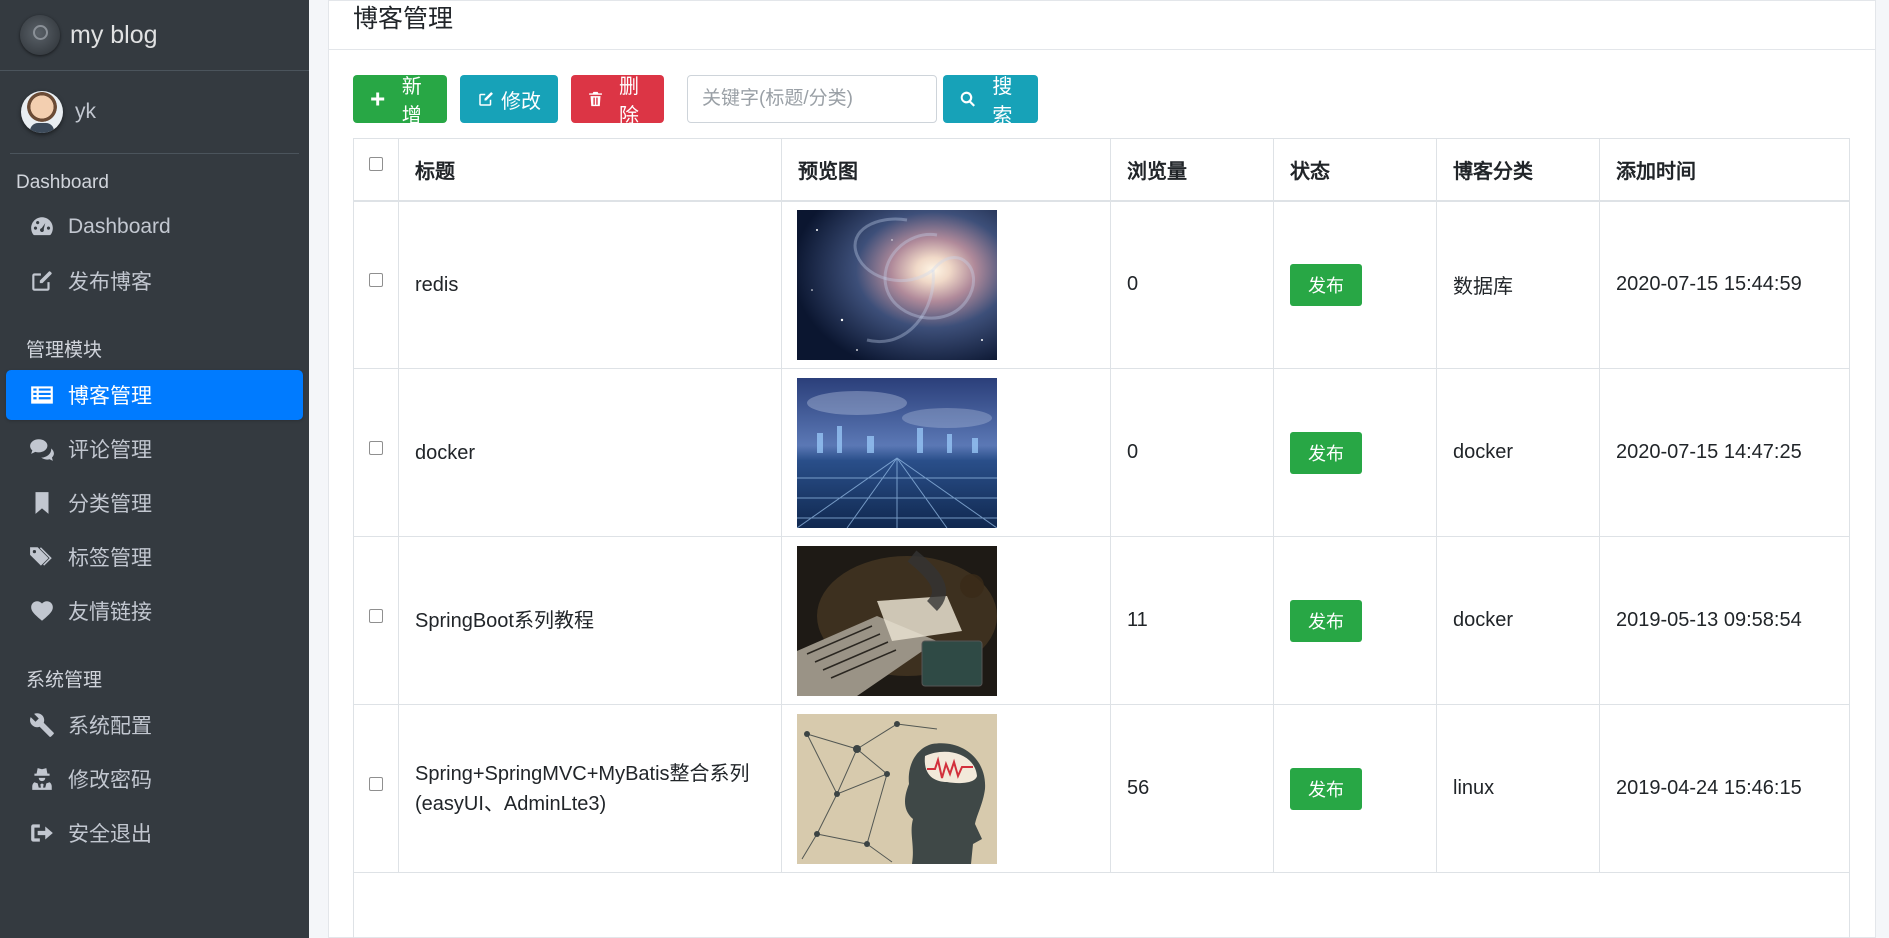 Image resolution: width=1889 pixels, height=938 pixels. Describe the element at coordinates (64, 350) in the screenshot. I see `nav-header-management: 管理模块` at that location.